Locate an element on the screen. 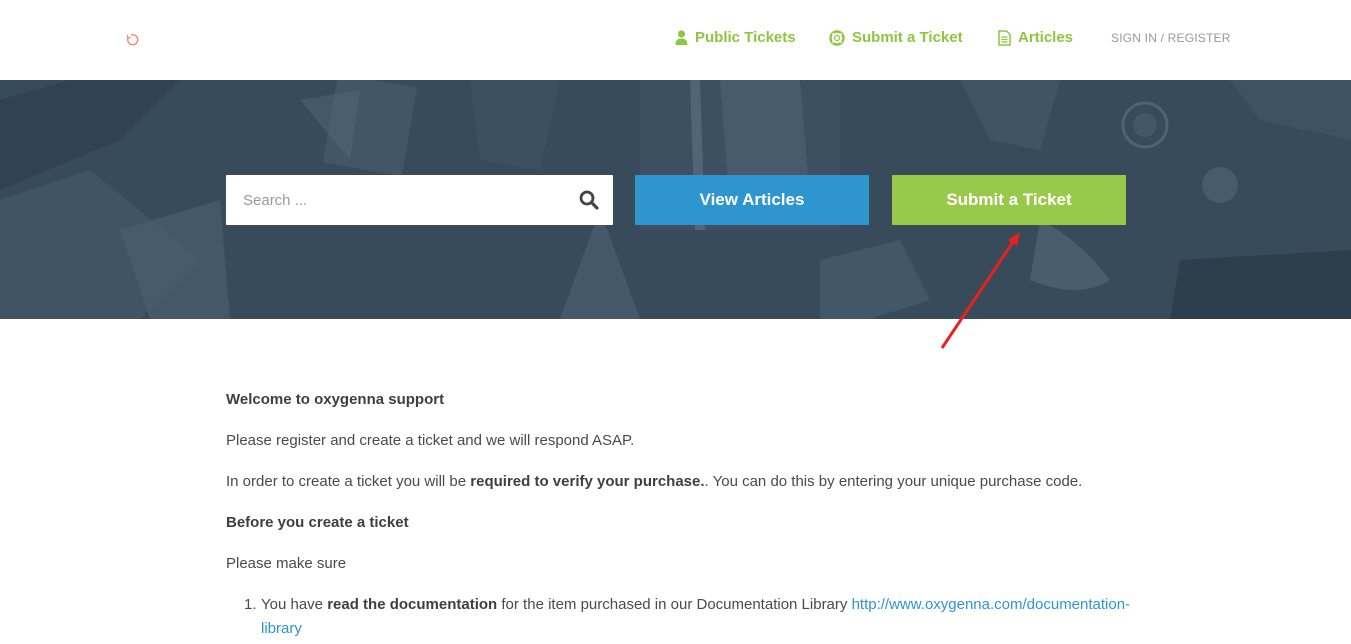 This screenshot has width=1351, height=644. signin-register-link: SIGN IN / REGISTER is located at coordinates (1171, 38).